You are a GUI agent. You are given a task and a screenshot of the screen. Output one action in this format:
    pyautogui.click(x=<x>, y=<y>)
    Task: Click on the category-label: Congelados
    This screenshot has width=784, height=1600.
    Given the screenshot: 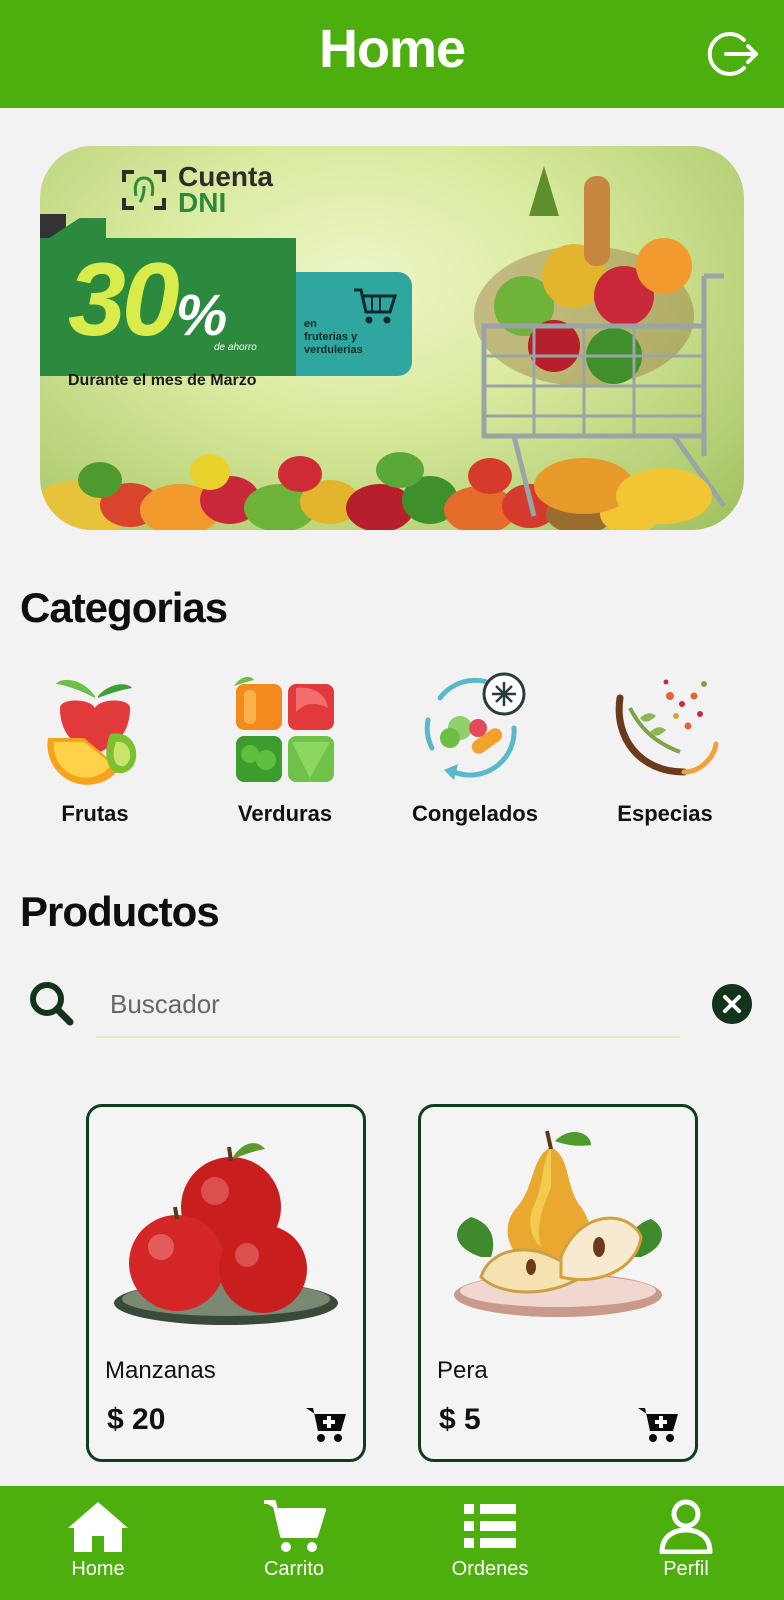 What is the action you would take?
    pyautogui.click(x=475, y=813)
    